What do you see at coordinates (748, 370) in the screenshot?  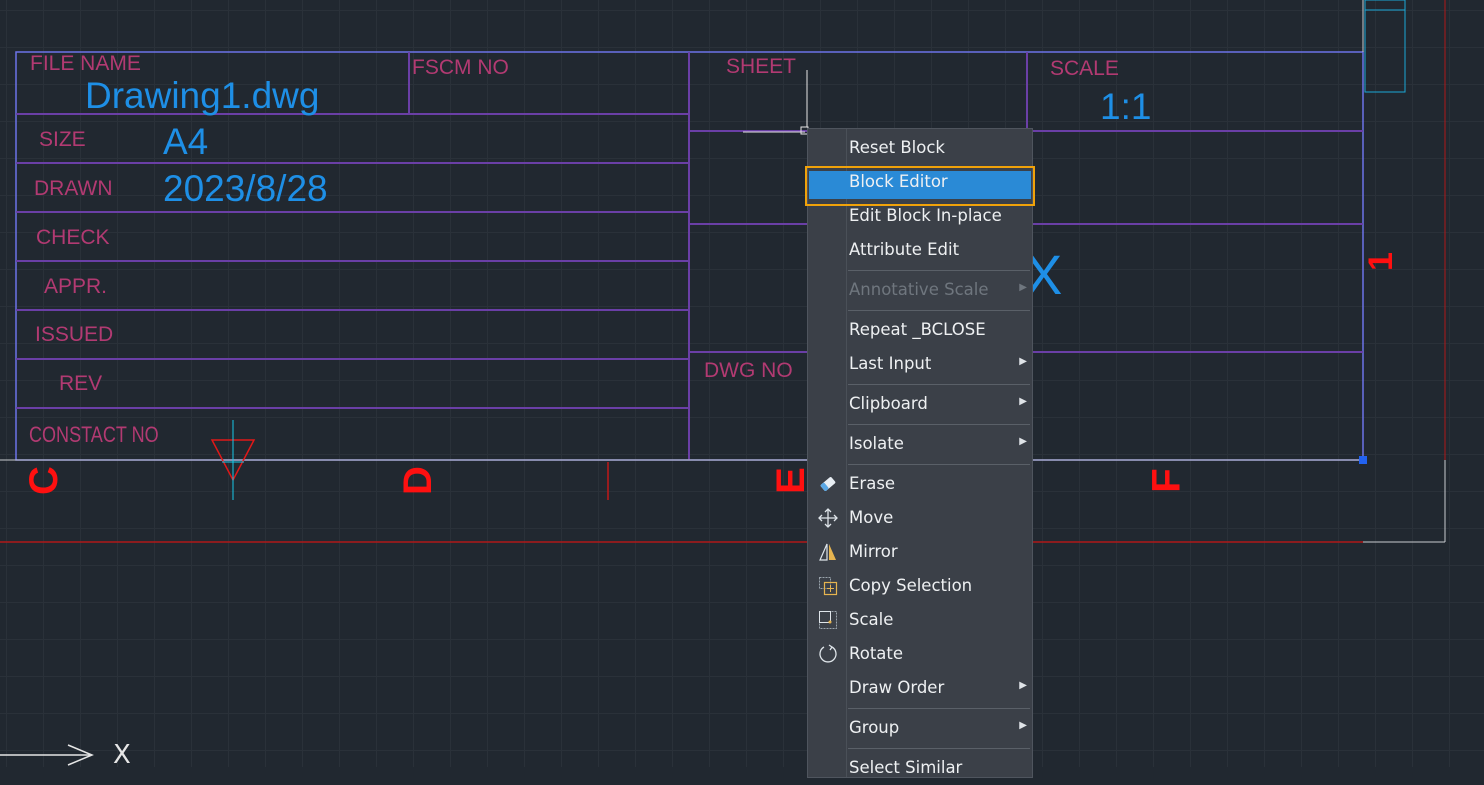 I see `dwg-no-label: DWG NO` at bounding box center [748, 370].